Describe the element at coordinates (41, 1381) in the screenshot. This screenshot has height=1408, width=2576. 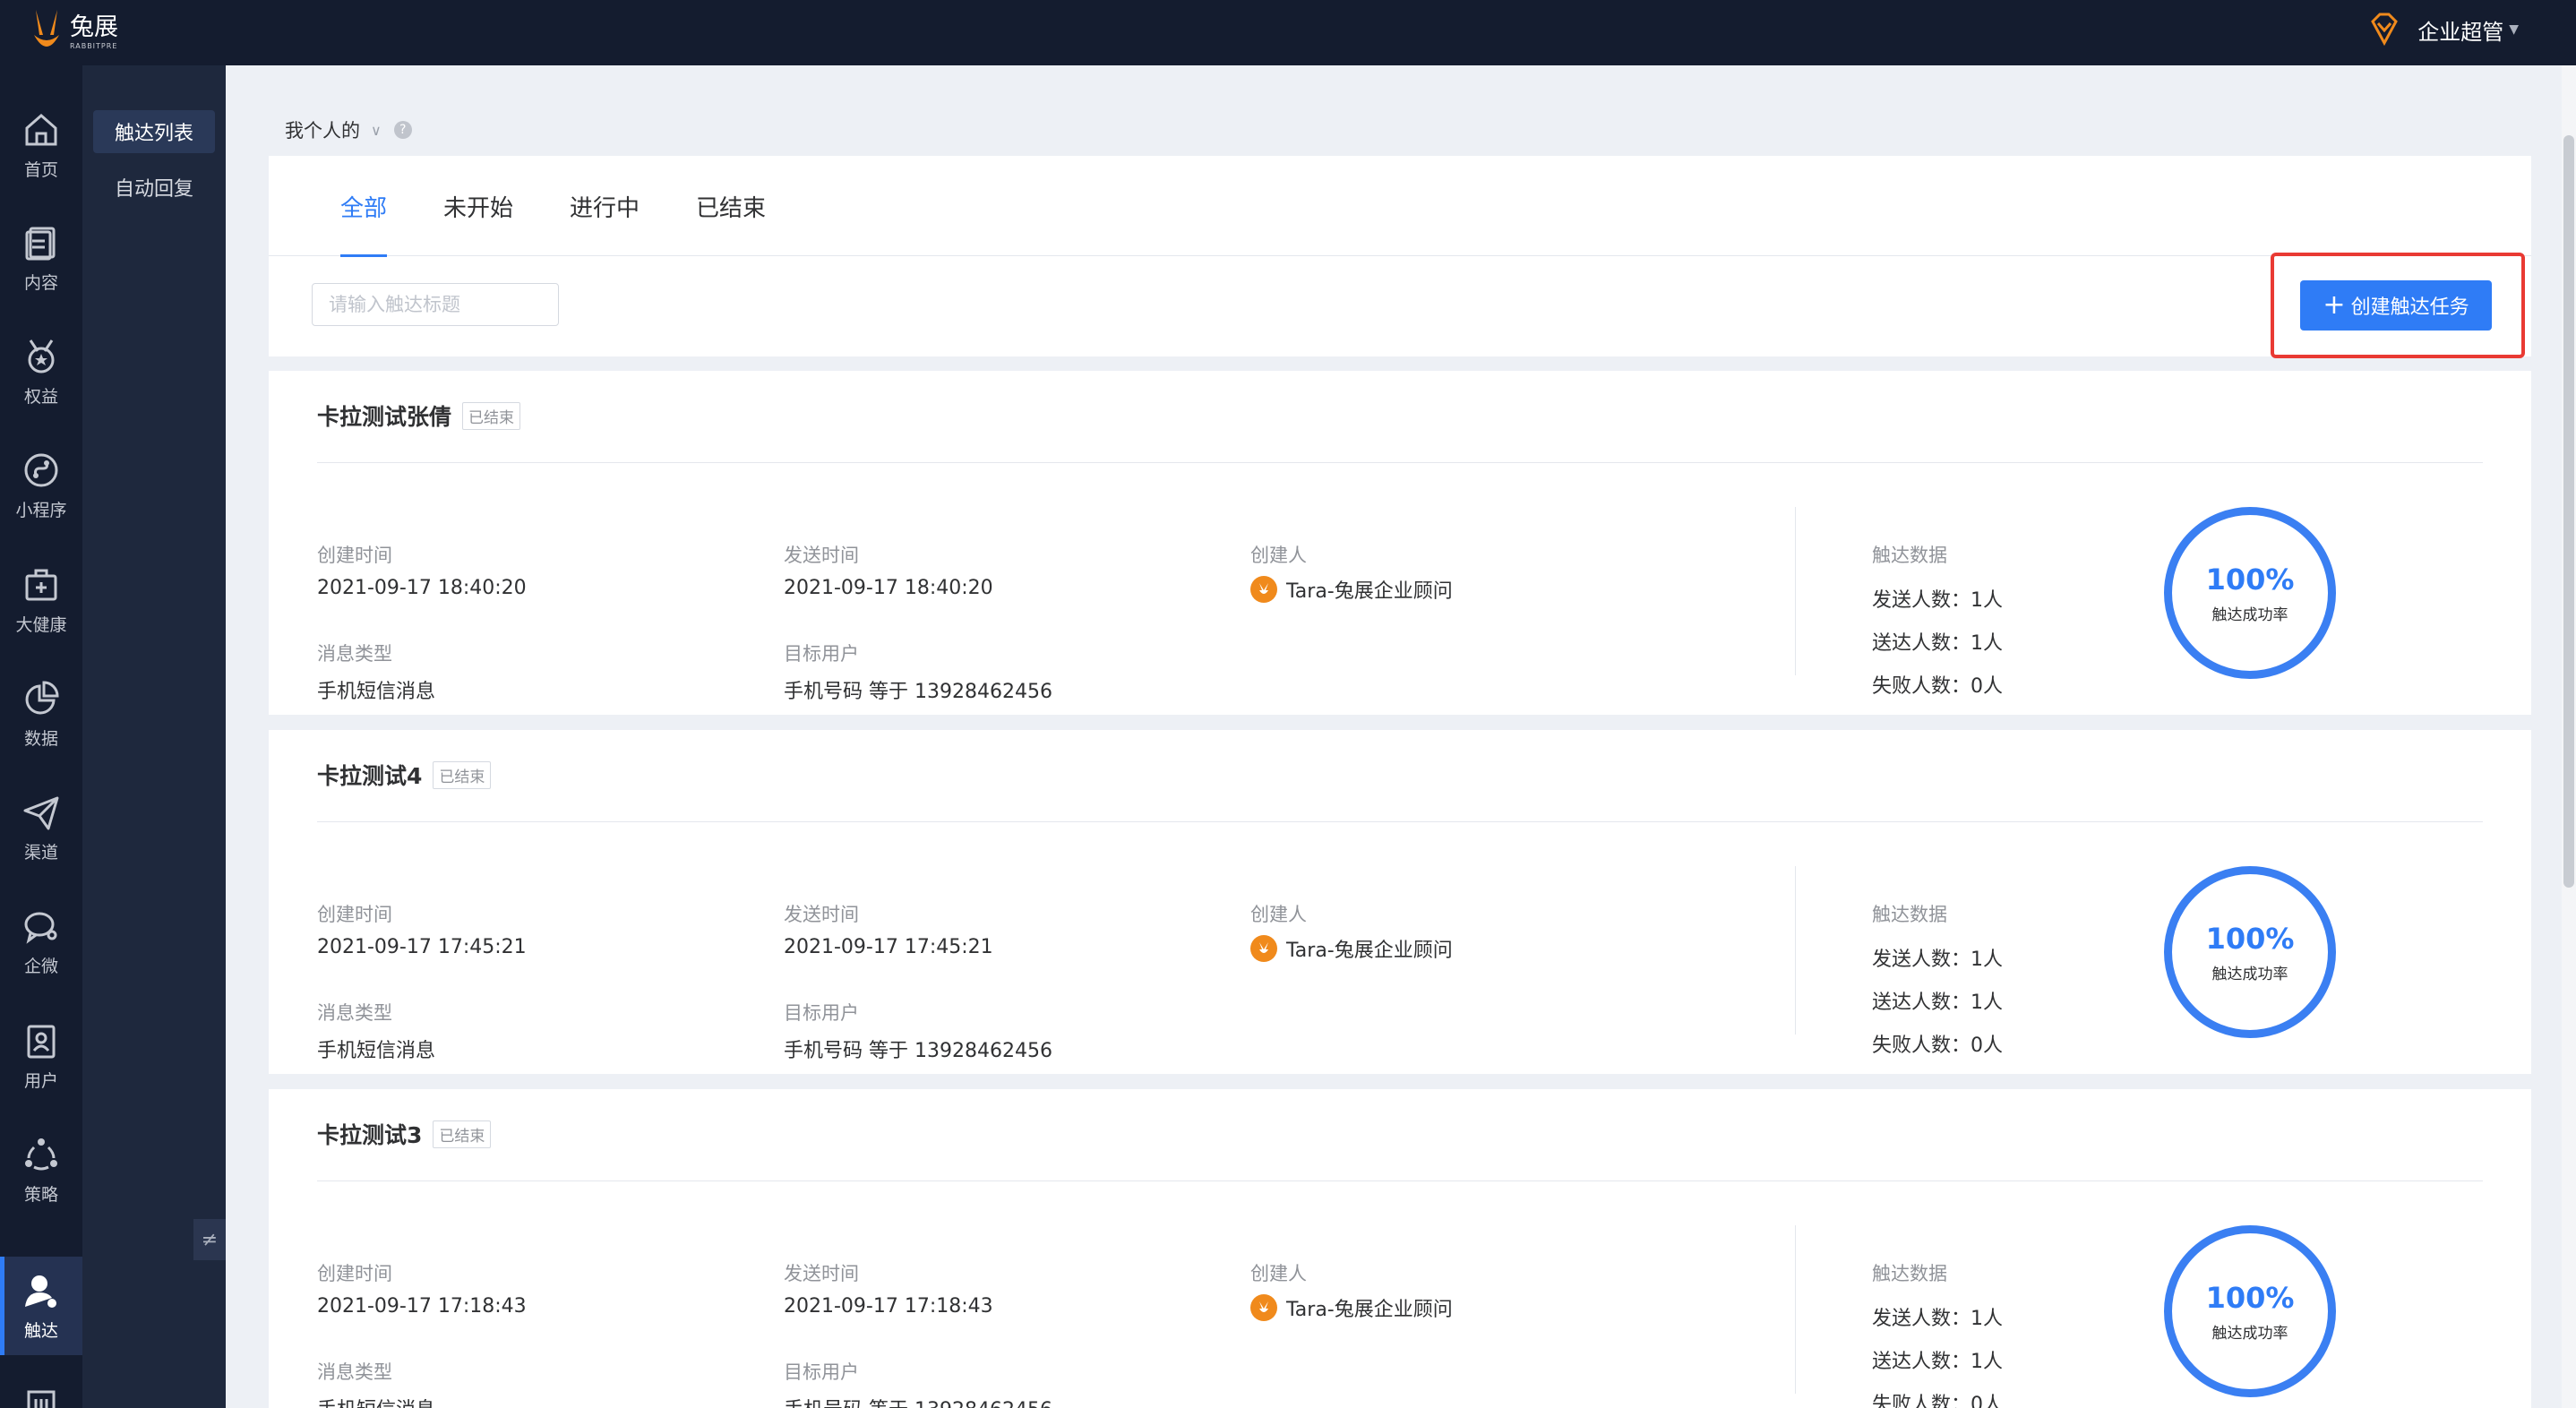
I see `nav-item-more` at that location.